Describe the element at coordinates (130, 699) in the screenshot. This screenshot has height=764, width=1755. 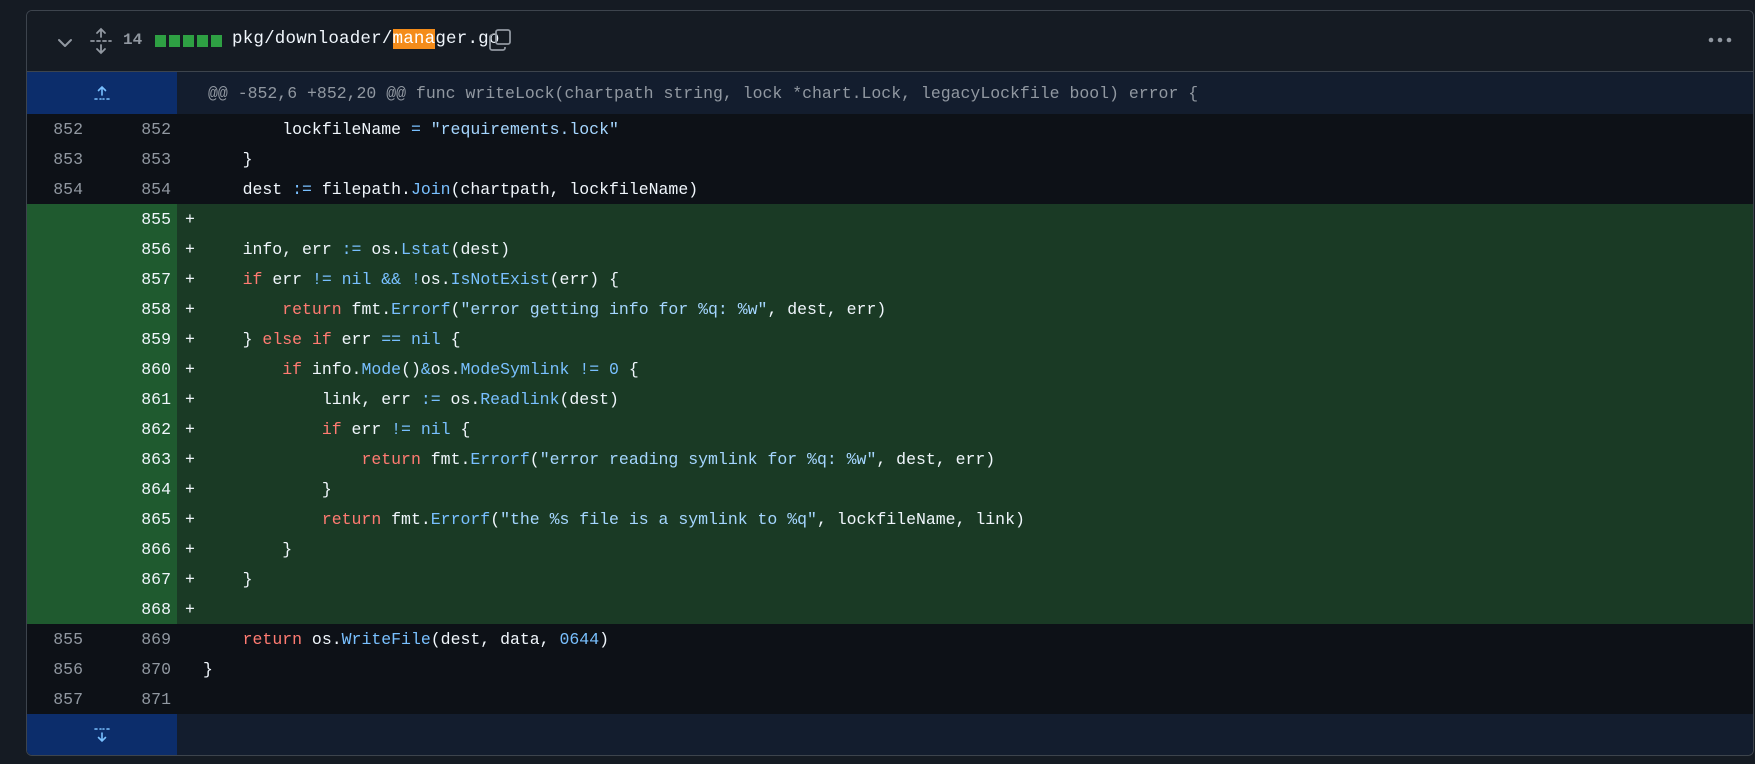
I see `new-line-number: 871` at that location.